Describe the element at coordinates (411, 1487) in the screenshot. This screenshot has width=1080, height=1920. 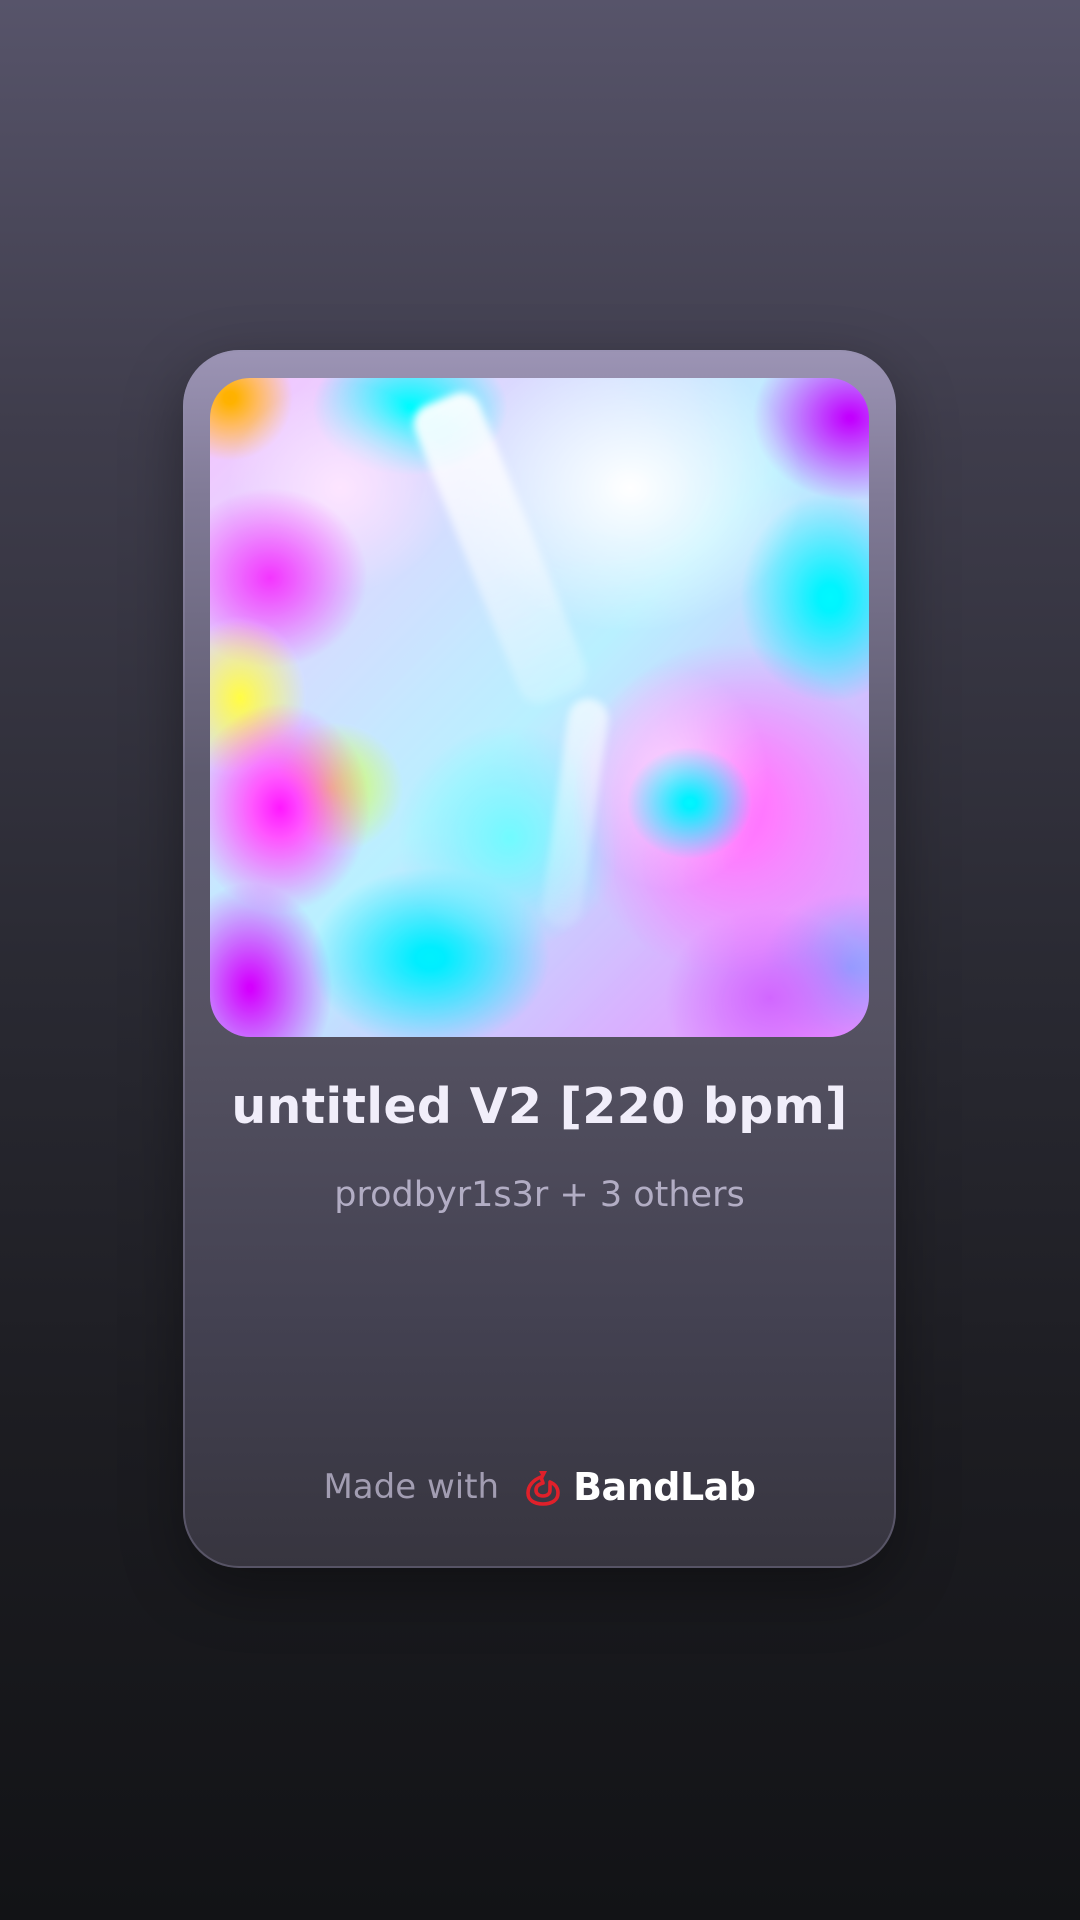
I see `made-with-label: Made with` at that location.